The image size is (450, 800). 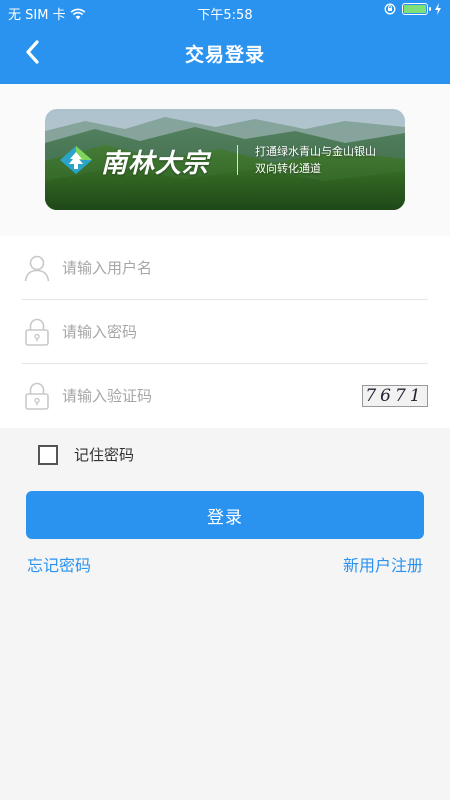 What do you see at coordinates (225, 515) in the screenshot?
I see `login-button: 登录` at bounding box center [225, 515].